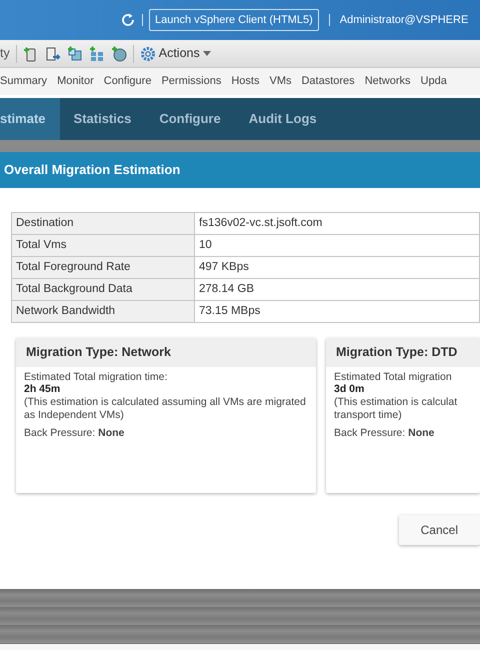 Image resolution: width=480 pixels, height=650 pixels. I want to click on time-value: 2h 45m, so click(43, 389).